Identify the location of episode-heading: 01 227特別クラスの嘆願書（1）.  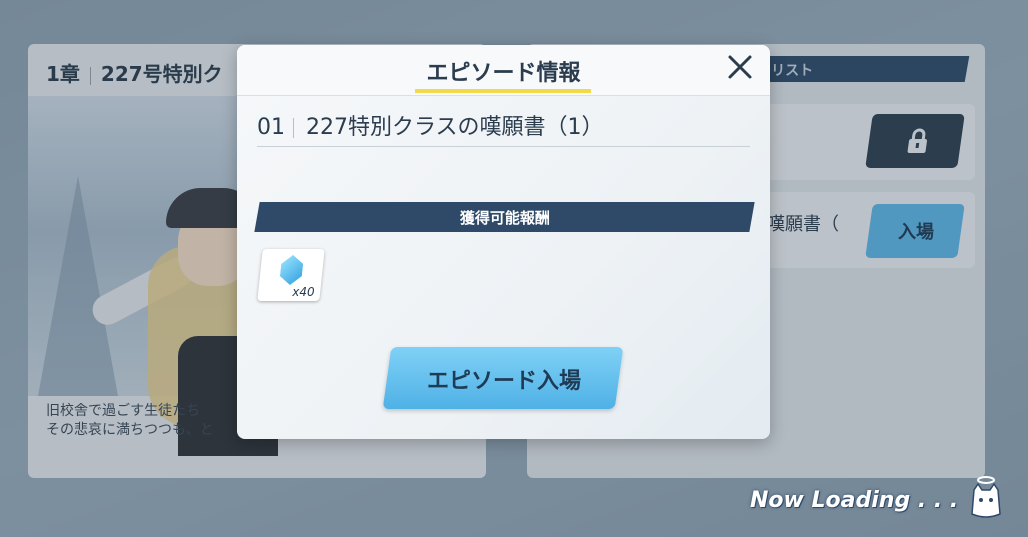
(430, 125).